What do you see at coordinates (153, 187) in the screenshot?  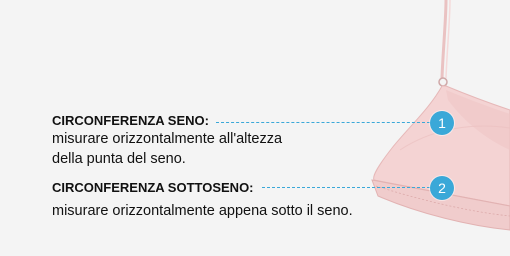 I see `measurement-2-title: CIRCONFERENZA SOTTOSENO:` at bounding box center [153, 187].